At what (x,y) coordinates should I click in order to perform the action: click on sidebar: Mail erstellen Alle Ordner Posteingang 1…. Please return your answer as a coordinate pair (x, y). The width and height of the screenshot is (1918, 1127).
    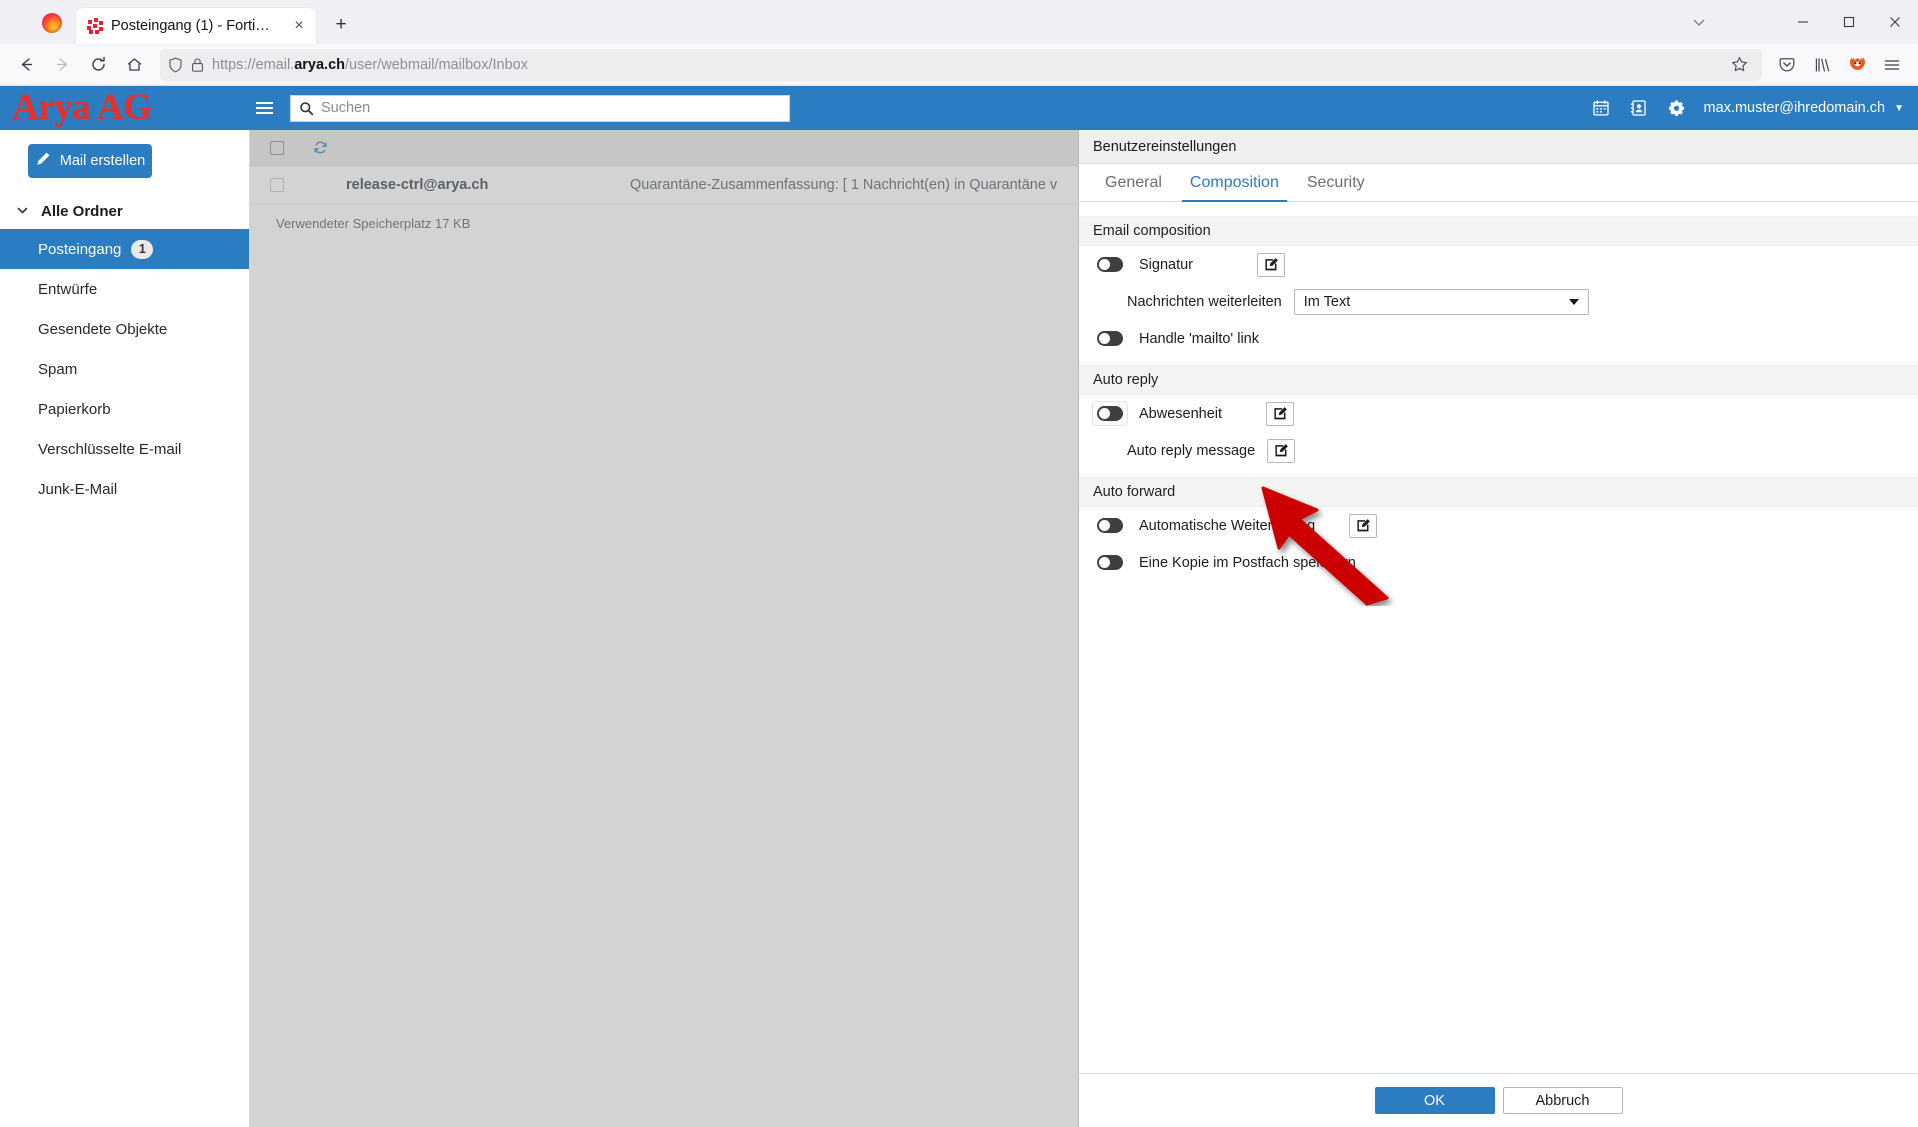
    Looking at the image, I should click on (125, 628).